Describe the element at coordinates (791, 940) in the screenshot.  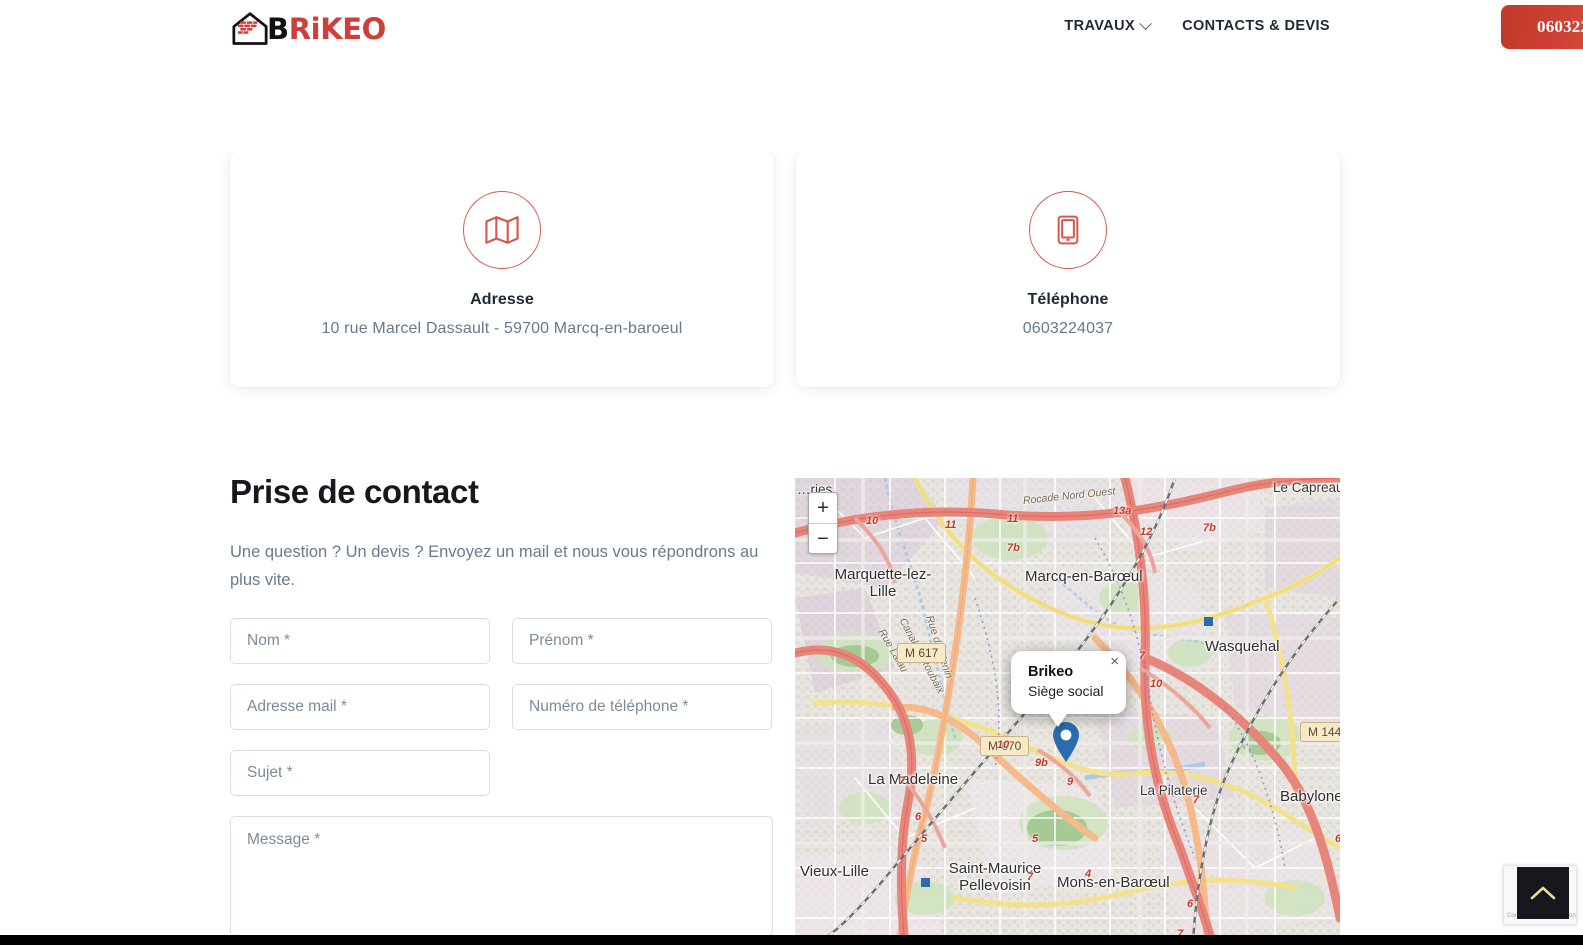
I see `page-bottom-bar` at that location.